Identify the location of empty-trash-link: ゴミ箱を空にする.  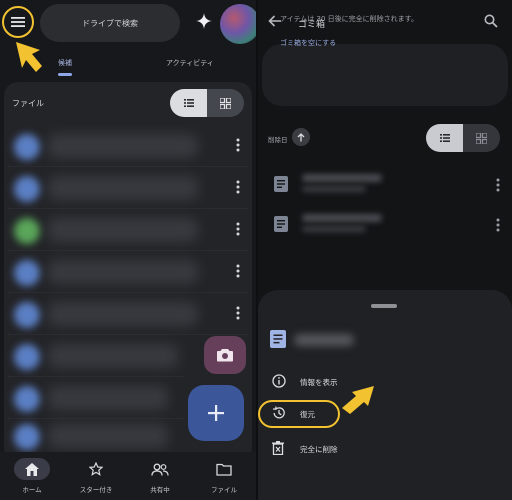
(308, 43).